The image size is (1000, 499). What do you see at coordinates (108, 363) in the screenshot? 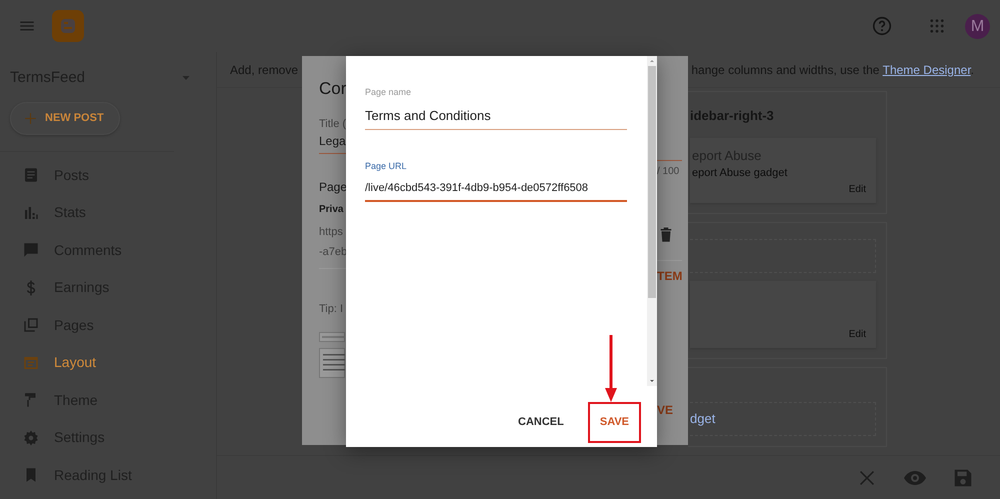
I see `nav-item: Layout` at bounding box center [108, 363].